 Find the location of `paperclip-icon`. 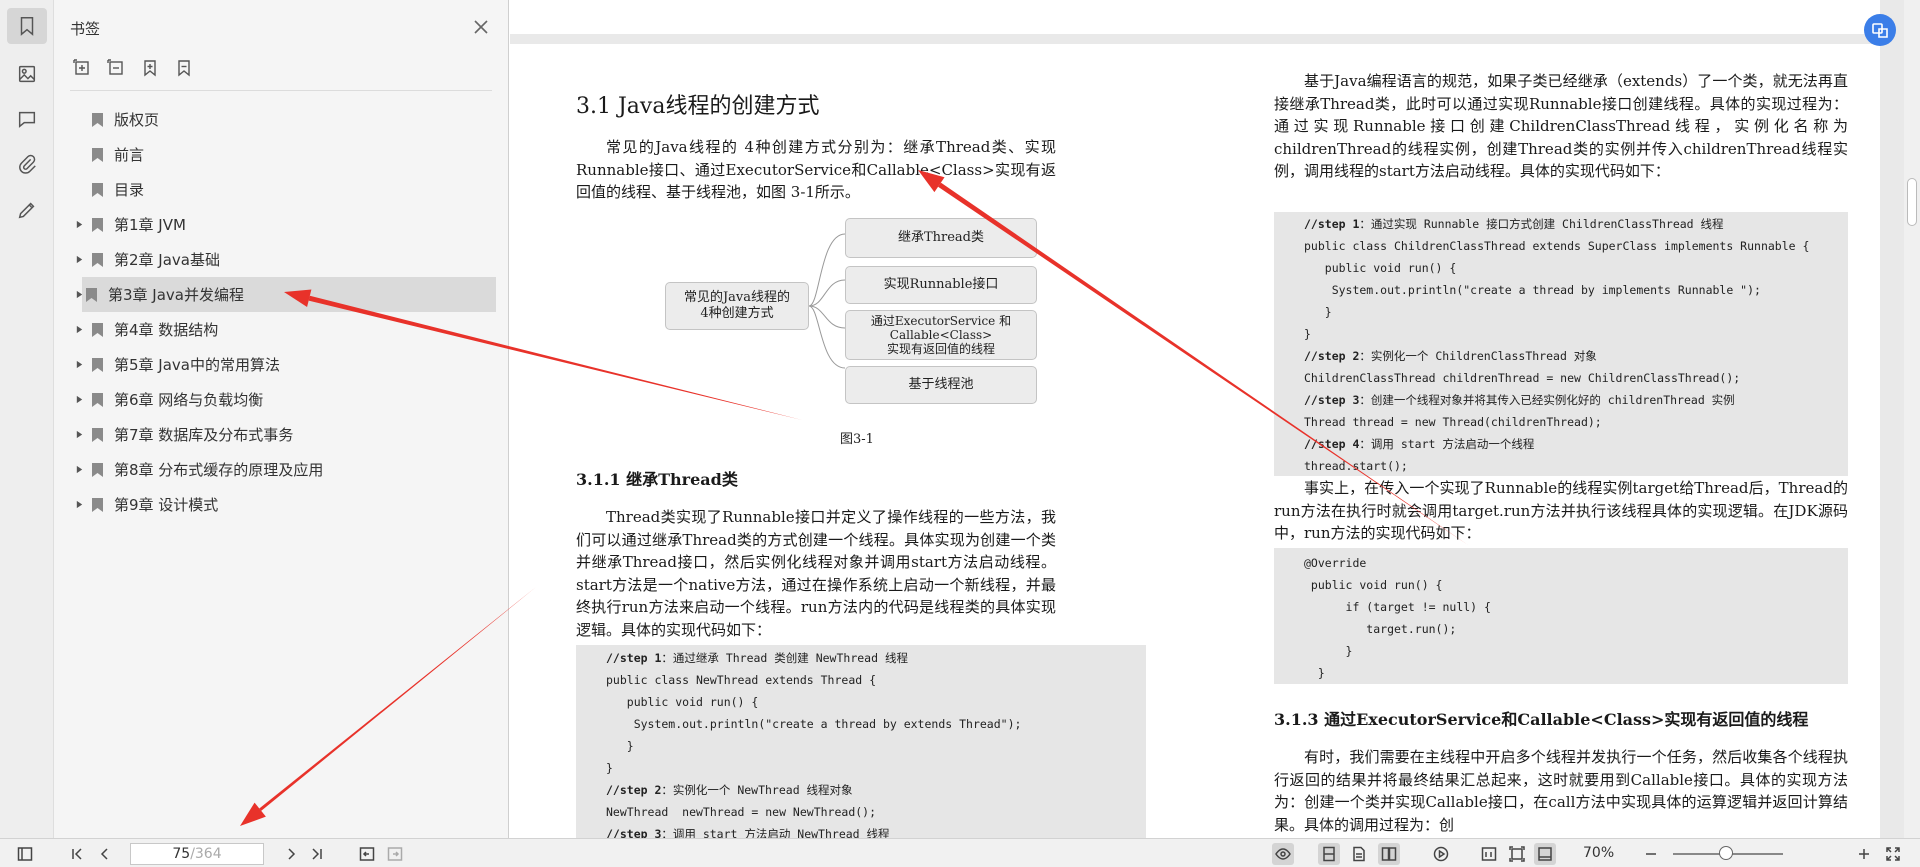

paperclip-icon is located at coordinates (27, 164).